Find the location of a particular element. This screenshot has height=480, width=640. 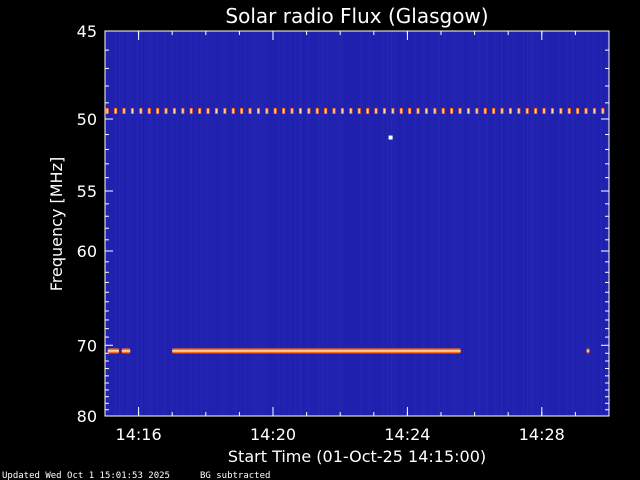

x-tick-label: 14:28 is located at coordinates (542, 434).